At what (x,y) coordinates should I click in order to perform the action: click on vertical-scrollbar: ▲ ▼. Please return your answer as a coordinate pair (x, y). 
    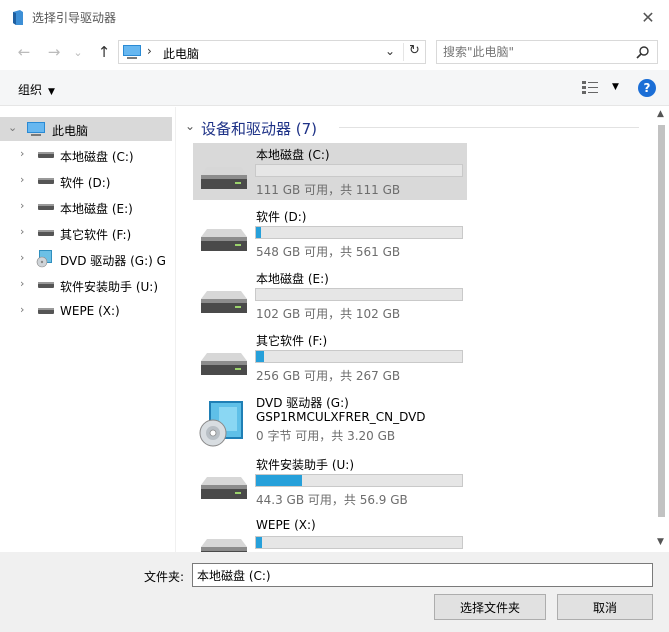
    Looking at the image, I should click on (661, 329).